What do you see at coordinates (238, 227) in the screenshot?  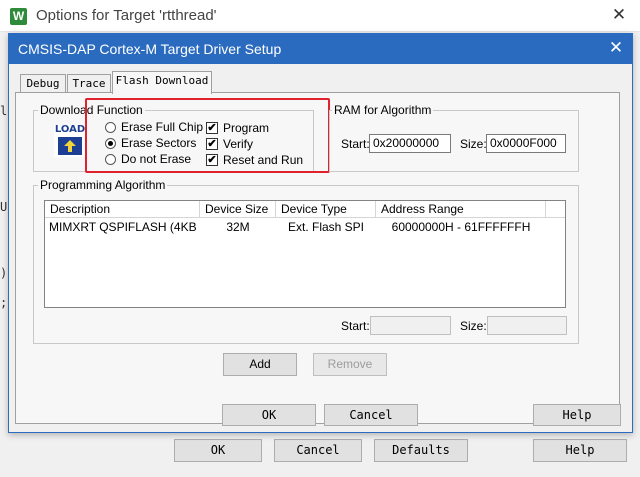 I see `cell-device-size: 32M` at bounding box center [238, 227].